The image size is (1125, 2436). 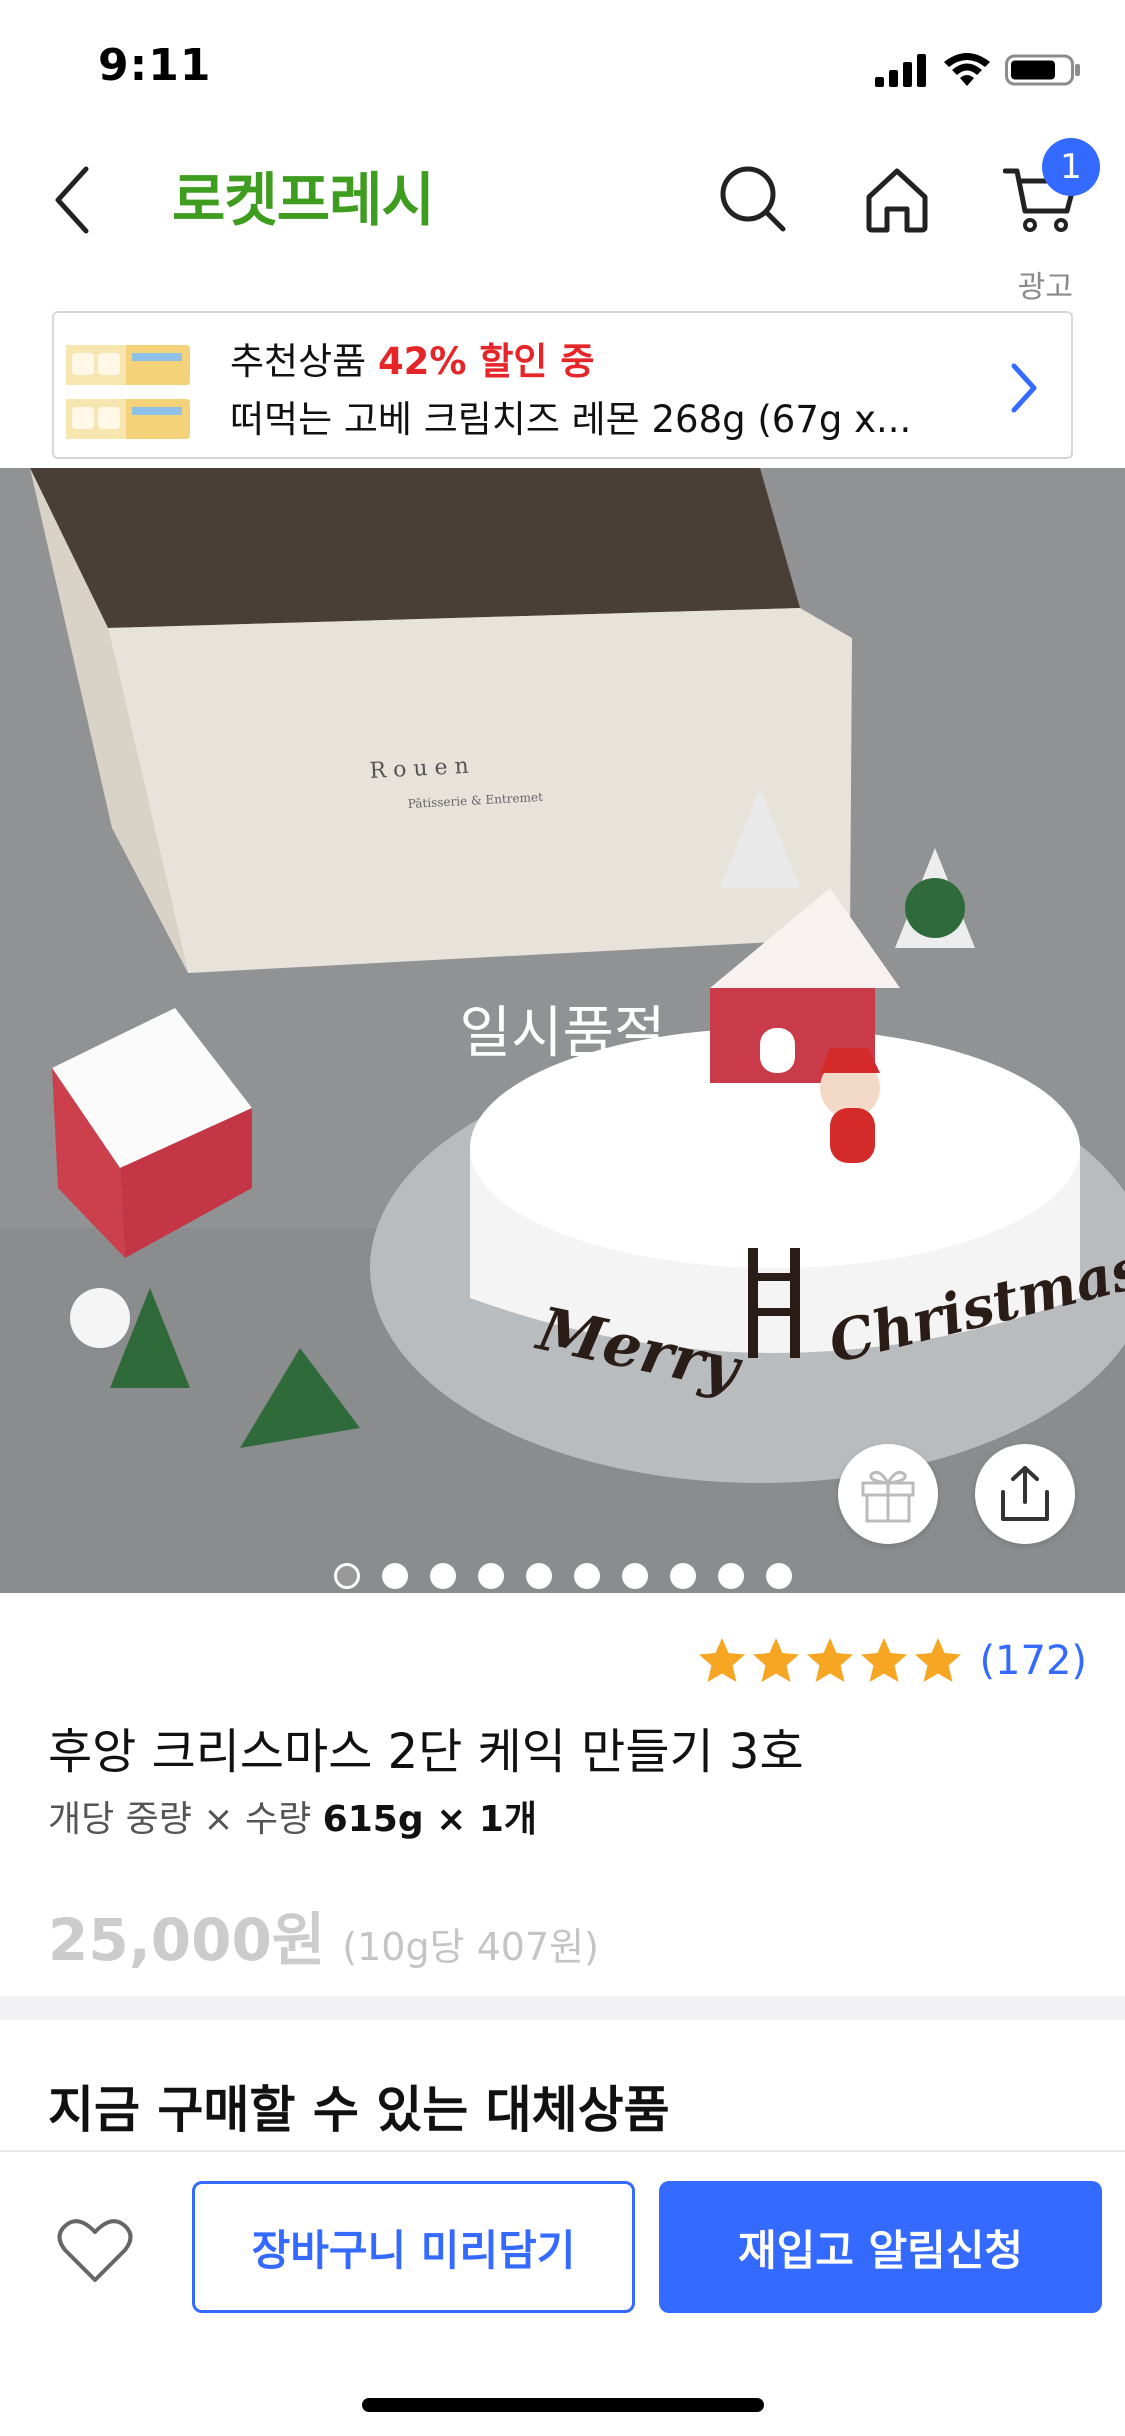 I want to click on unit-price: (10g당 407원), so click(x=470, y=1947).